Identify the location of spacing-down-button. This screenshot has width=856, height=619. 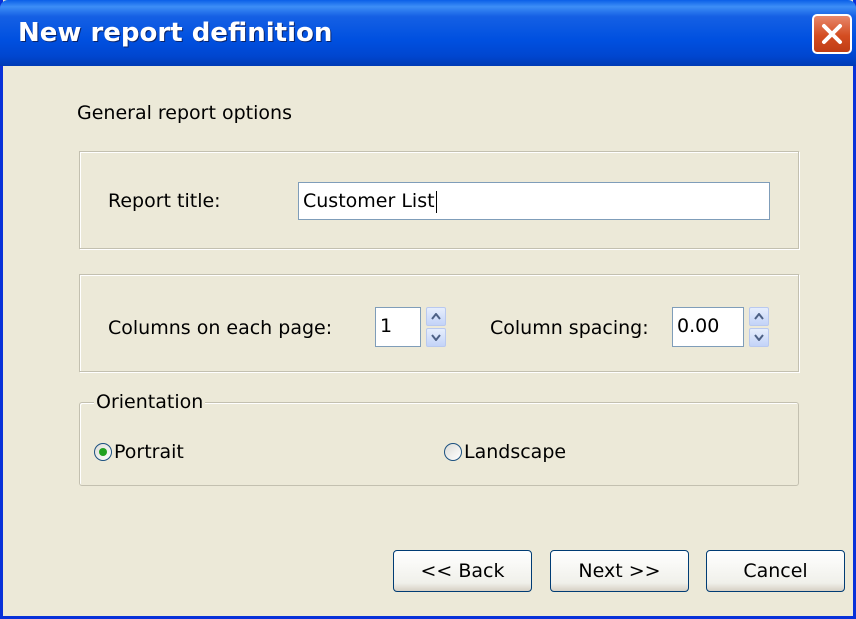
(759, 337).